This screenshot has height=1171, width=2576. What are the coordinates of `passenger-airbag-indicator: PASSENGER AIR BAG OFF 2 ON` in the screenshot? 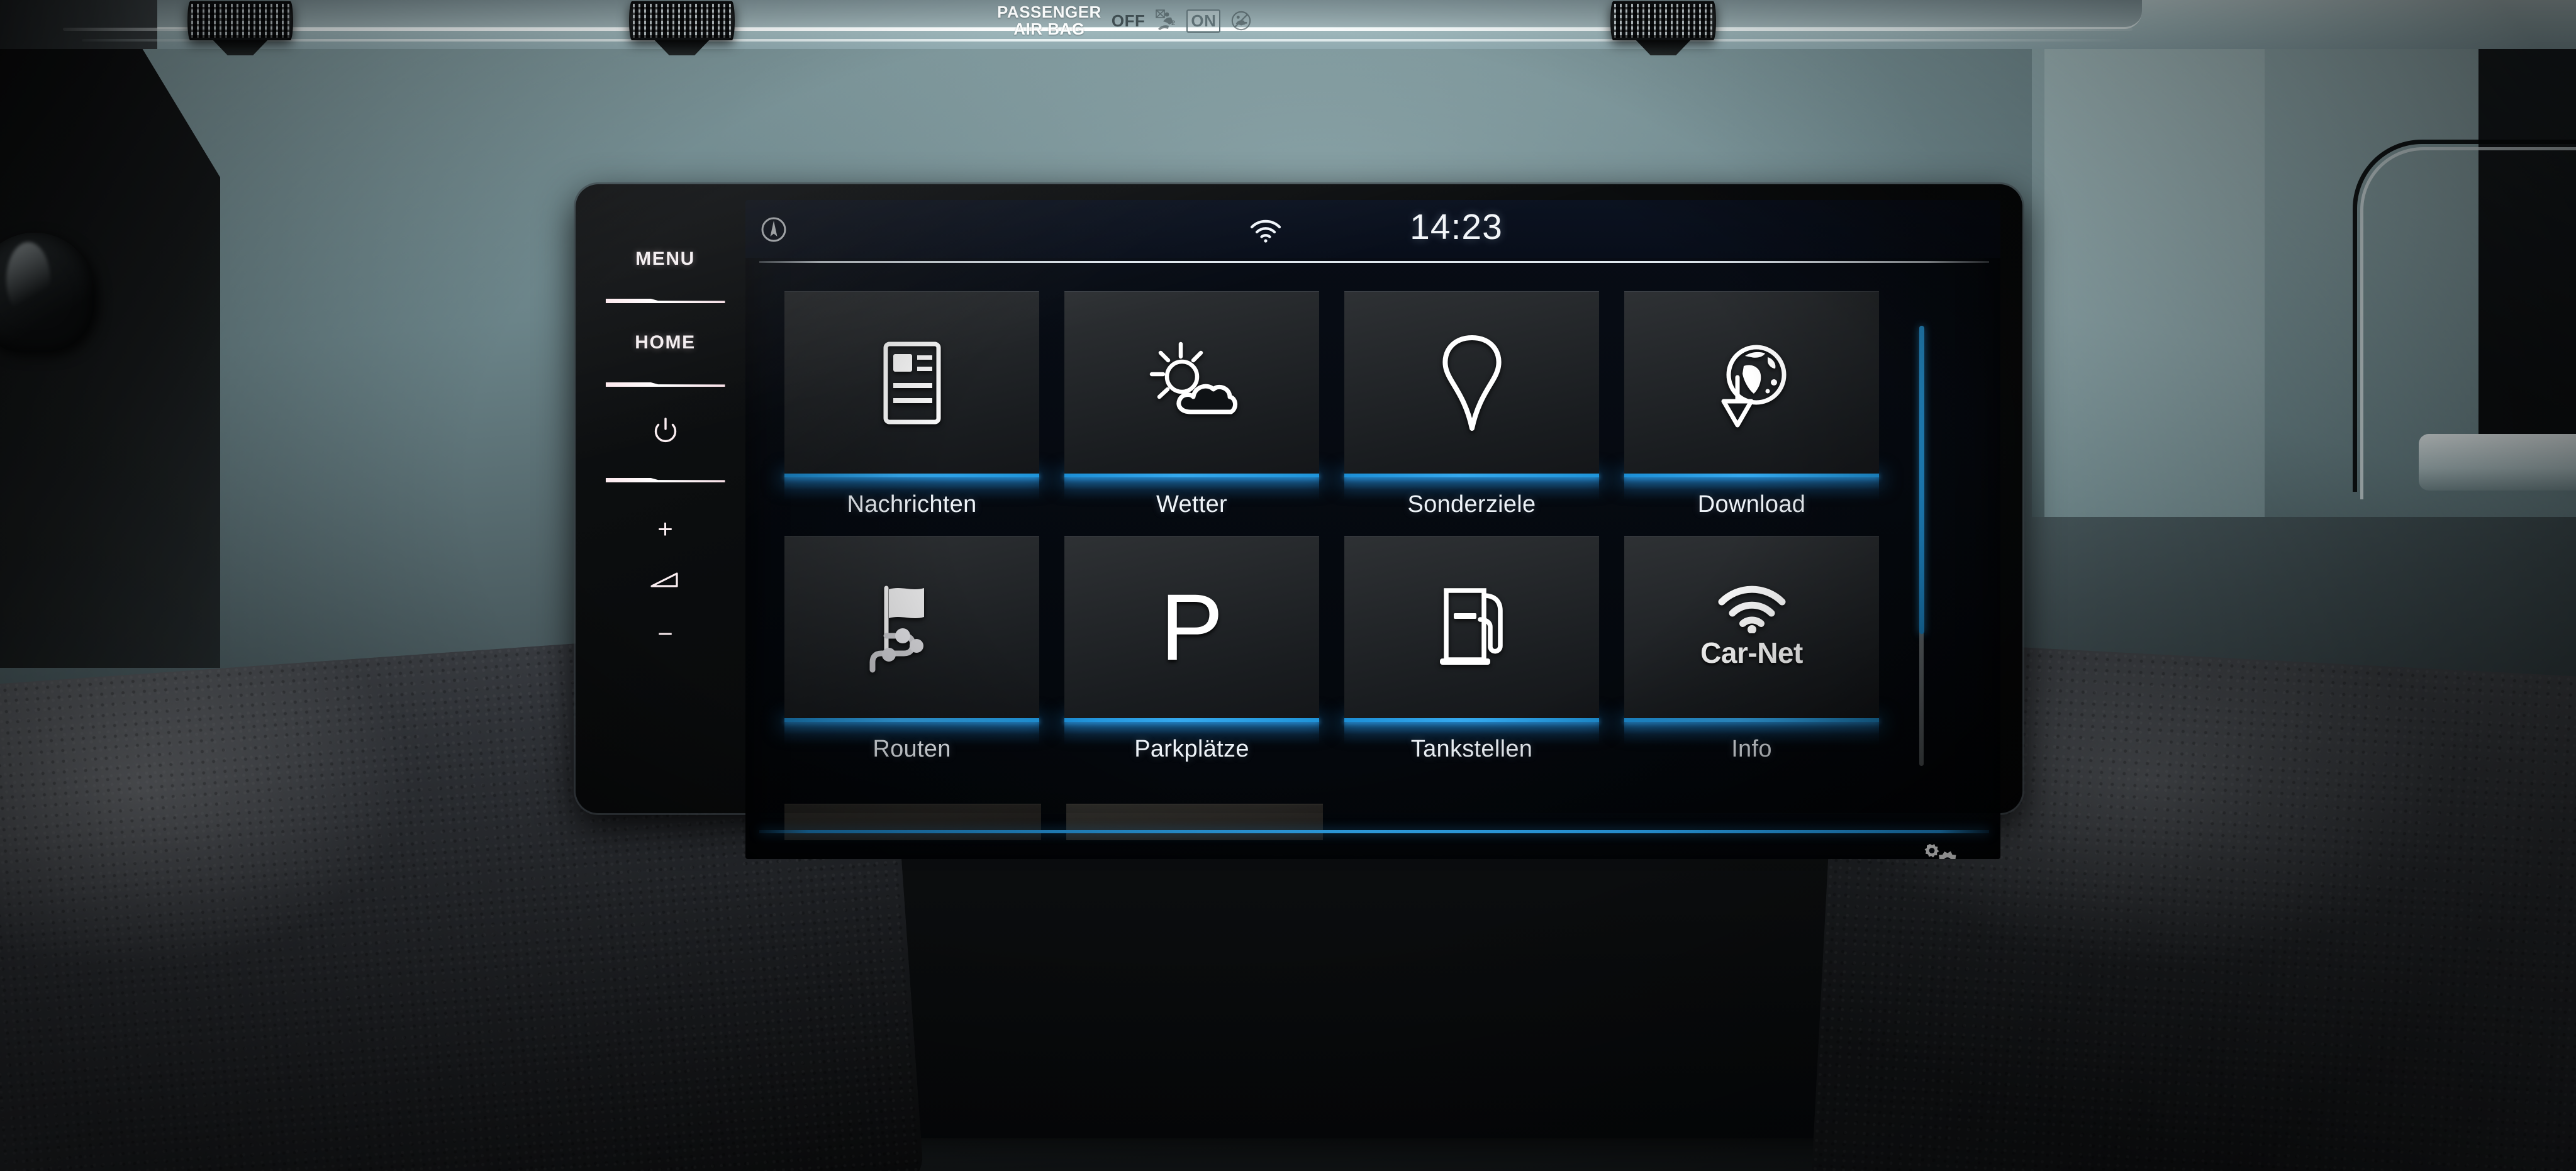 It's located at (1198, 20).